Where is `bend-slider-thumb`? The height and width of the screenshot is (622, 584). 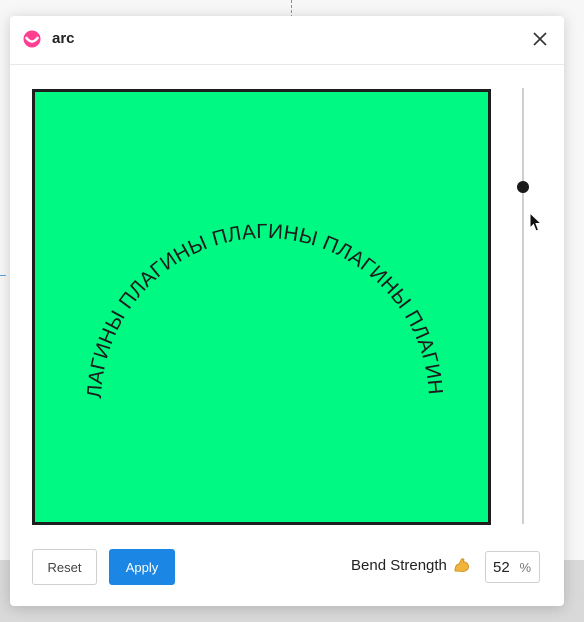 bend-slider-thumb is located at coordinates (523, 187).